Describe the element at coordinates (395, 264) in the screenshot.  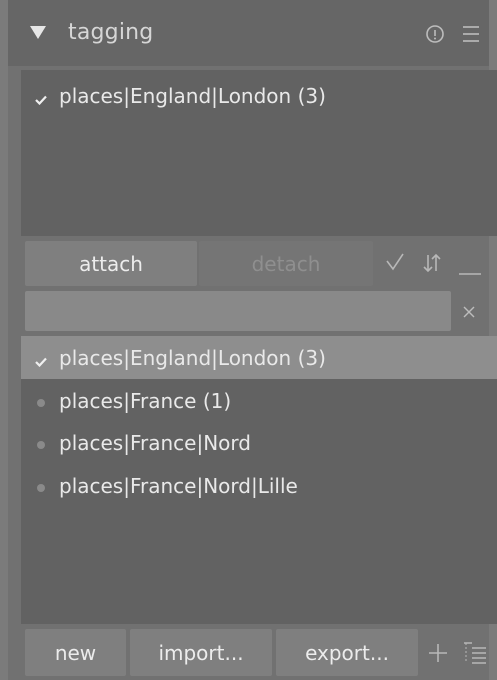
I see `toggle-check-icon` at that location.